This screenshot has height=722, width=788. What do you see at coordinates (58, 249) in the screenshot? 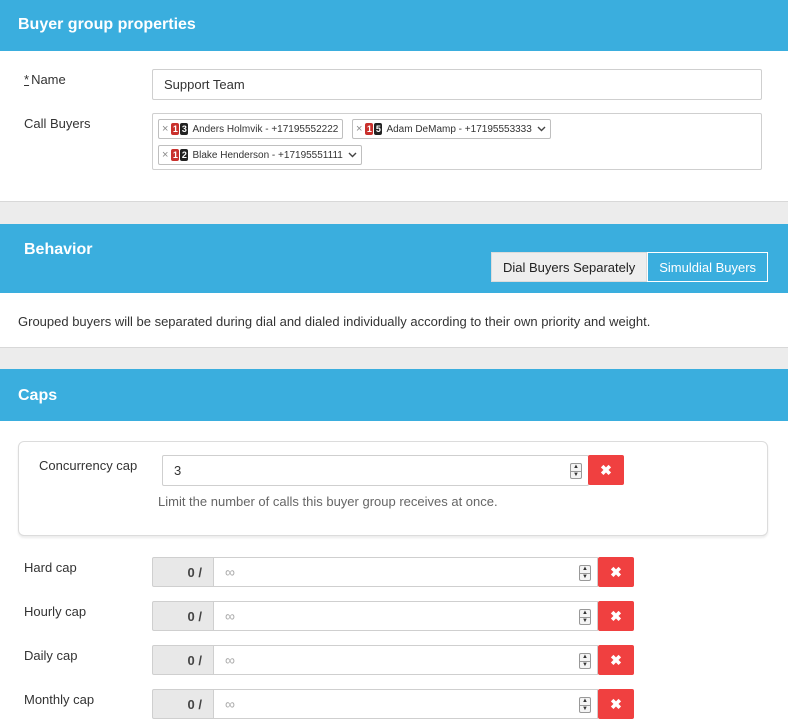
I see `behavior-title: Behavior` at bounding box center [58, 249].